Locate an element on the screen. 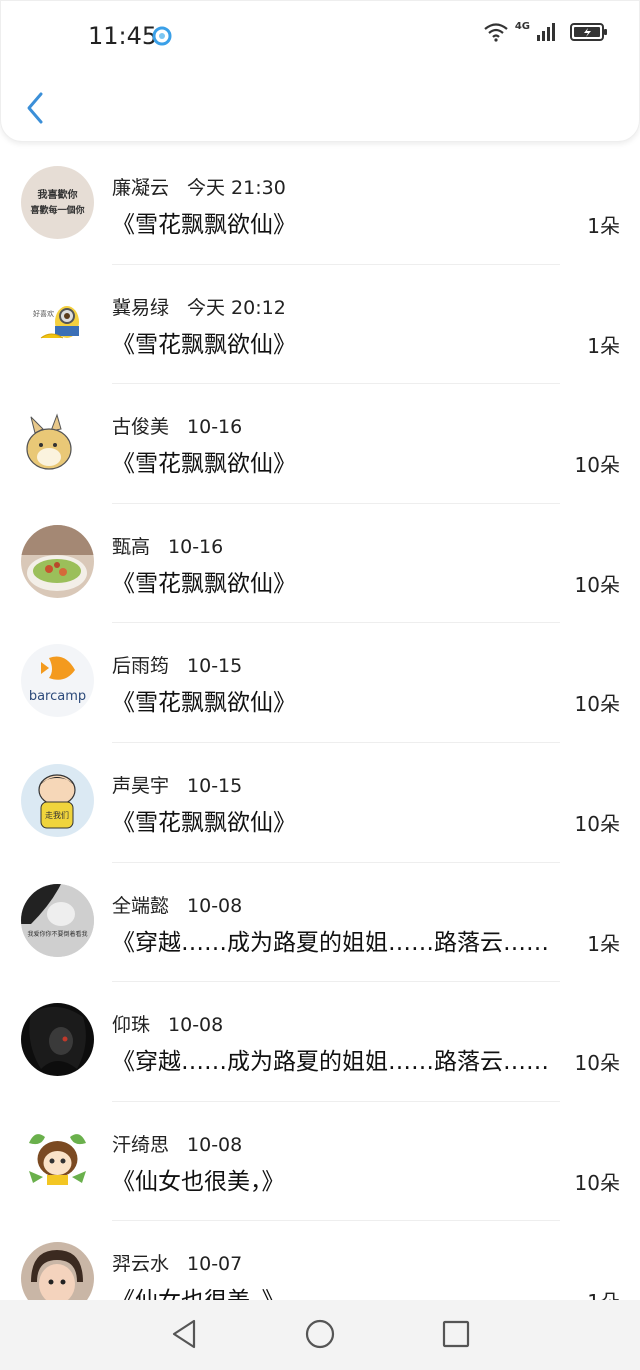  list-item: 仰珠 10-08 《穿越……成为路夏的姐姐……路落云…… 10朵 is located at coordinates (320, 1042).